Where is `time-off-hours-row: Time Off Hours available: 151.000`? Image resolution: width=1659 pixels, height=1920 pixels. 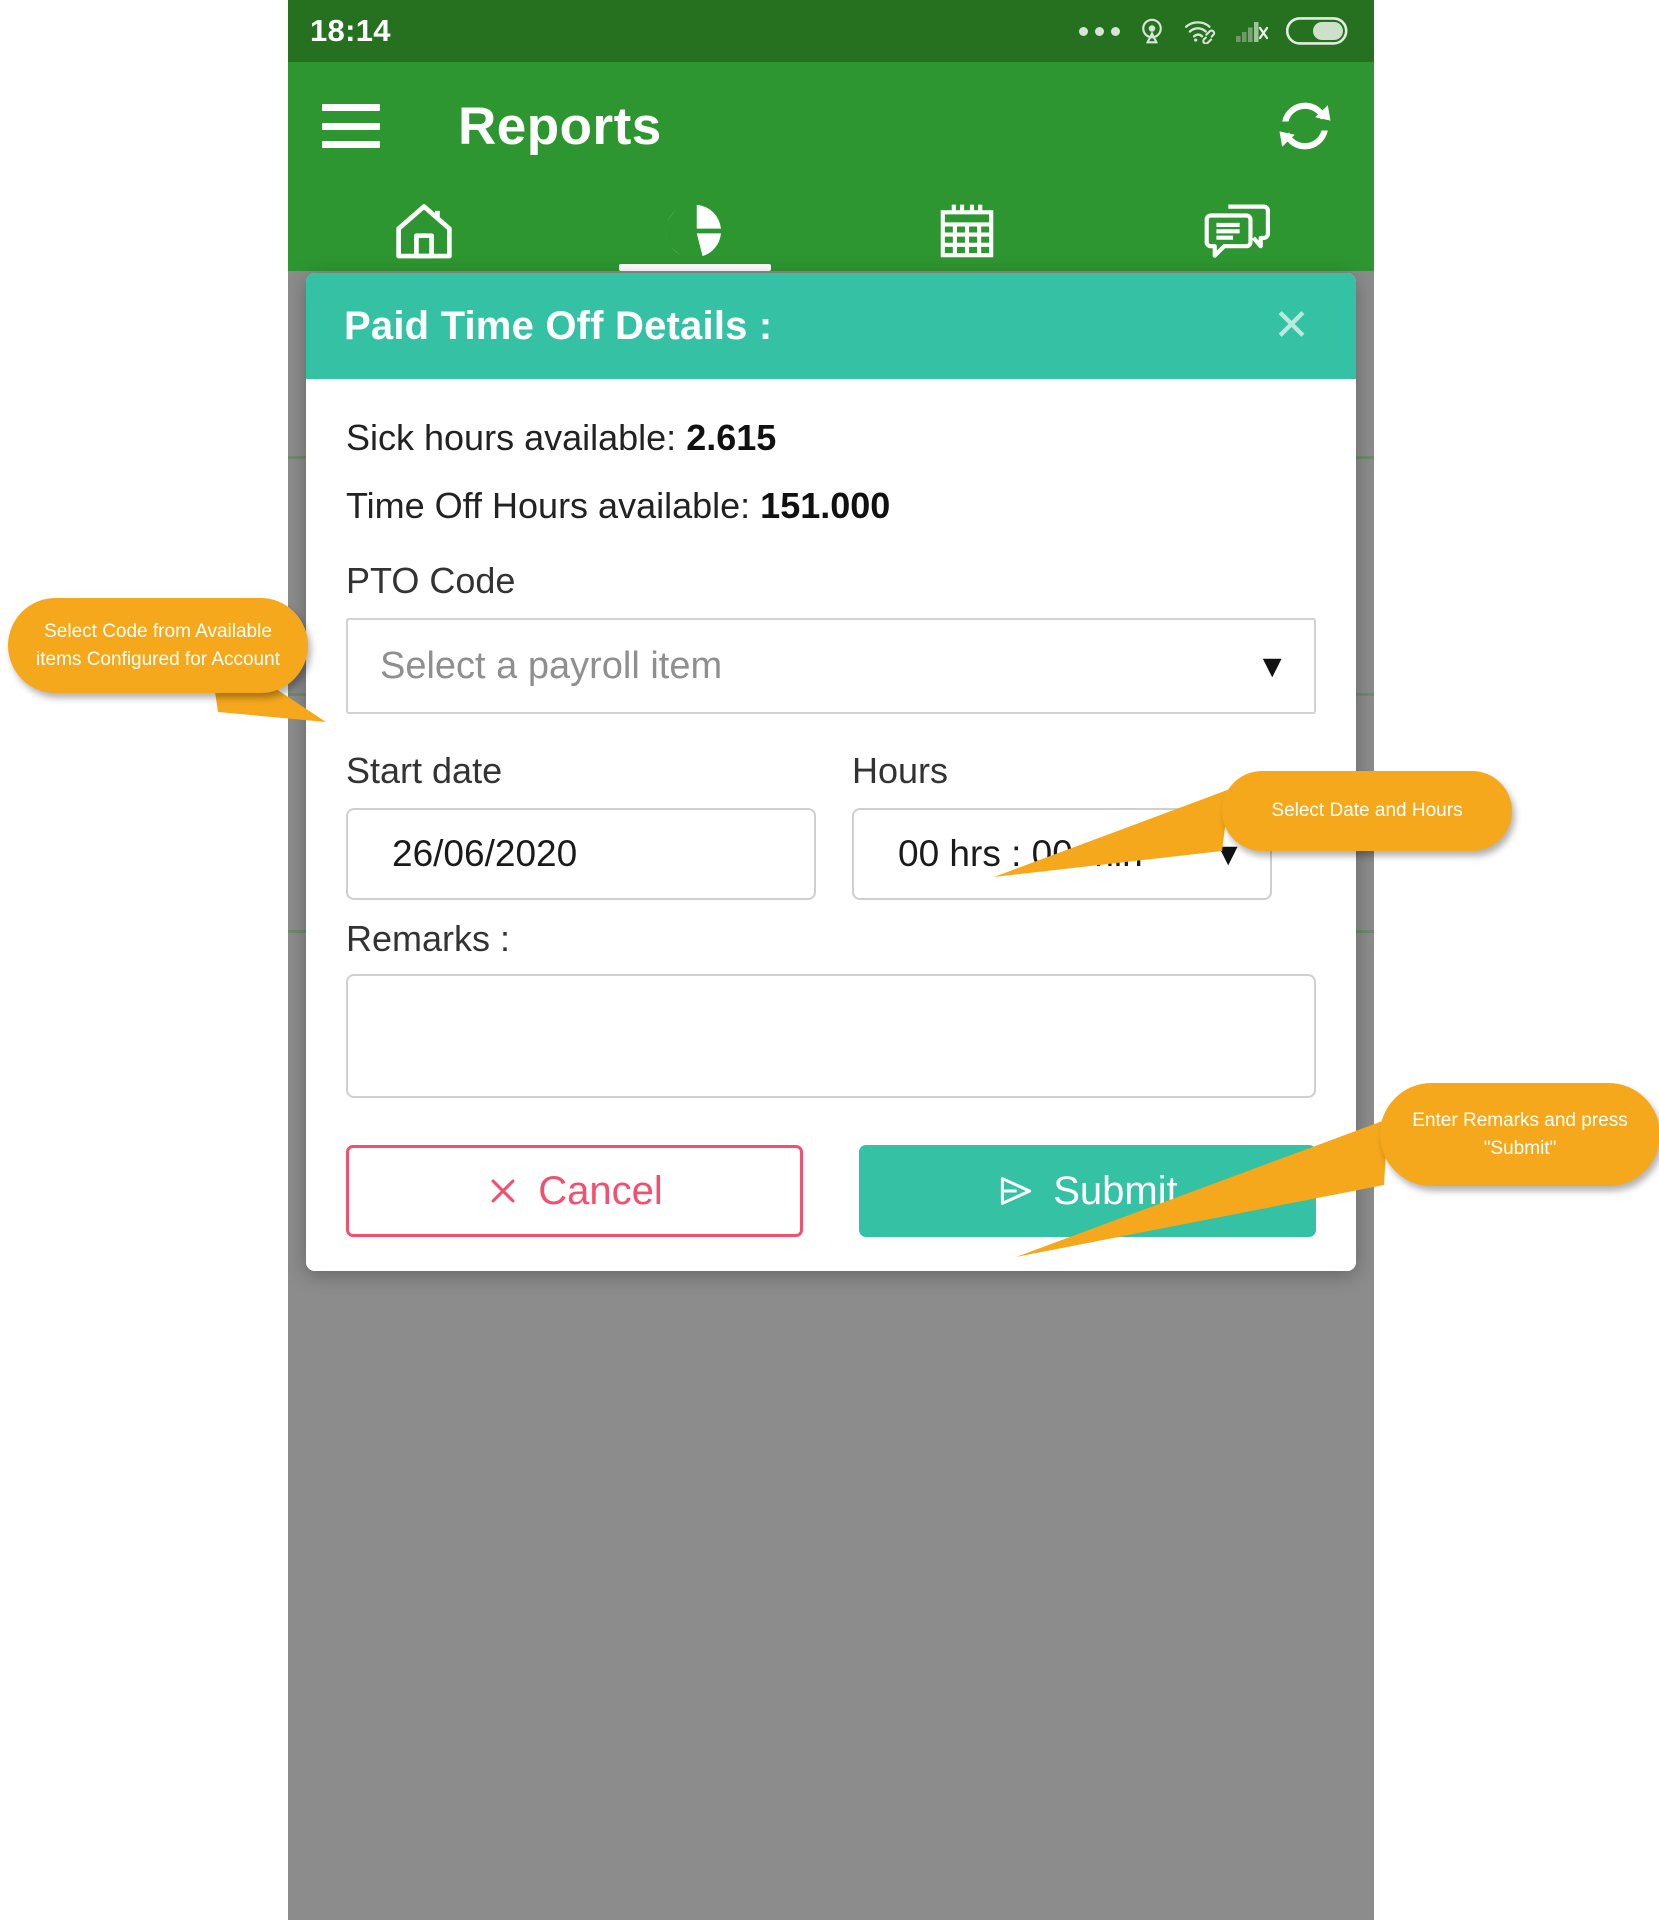 time-off-hours-row: Time Off Hours available: 151.000 is located at coordinates (831, 506).